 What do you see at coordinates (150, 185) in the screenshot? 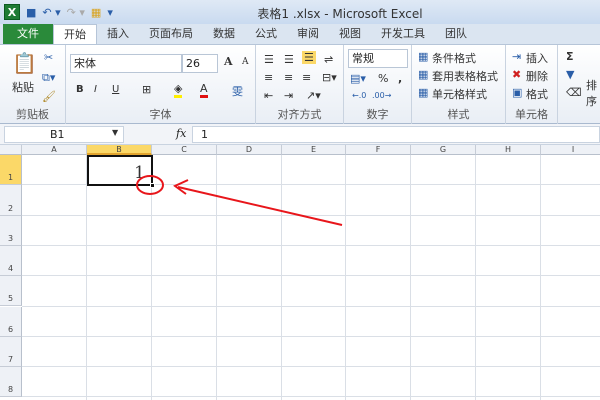
I see `annotation-circle` at bounding box center [150, 185].